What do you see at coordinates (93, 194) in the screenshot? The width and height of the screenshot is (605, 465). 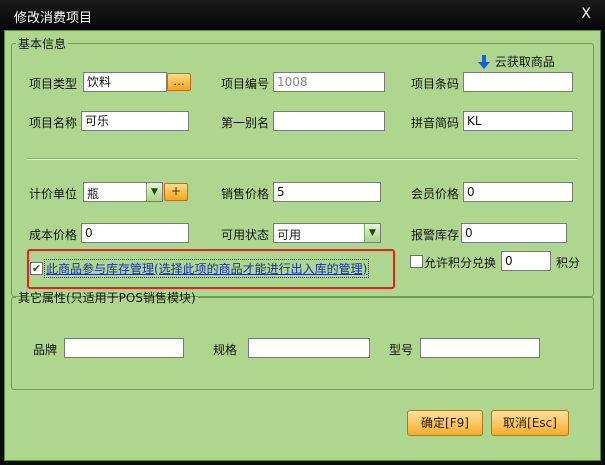 I see `unit-select-value: 瓶` at bounding box center [93, 194].